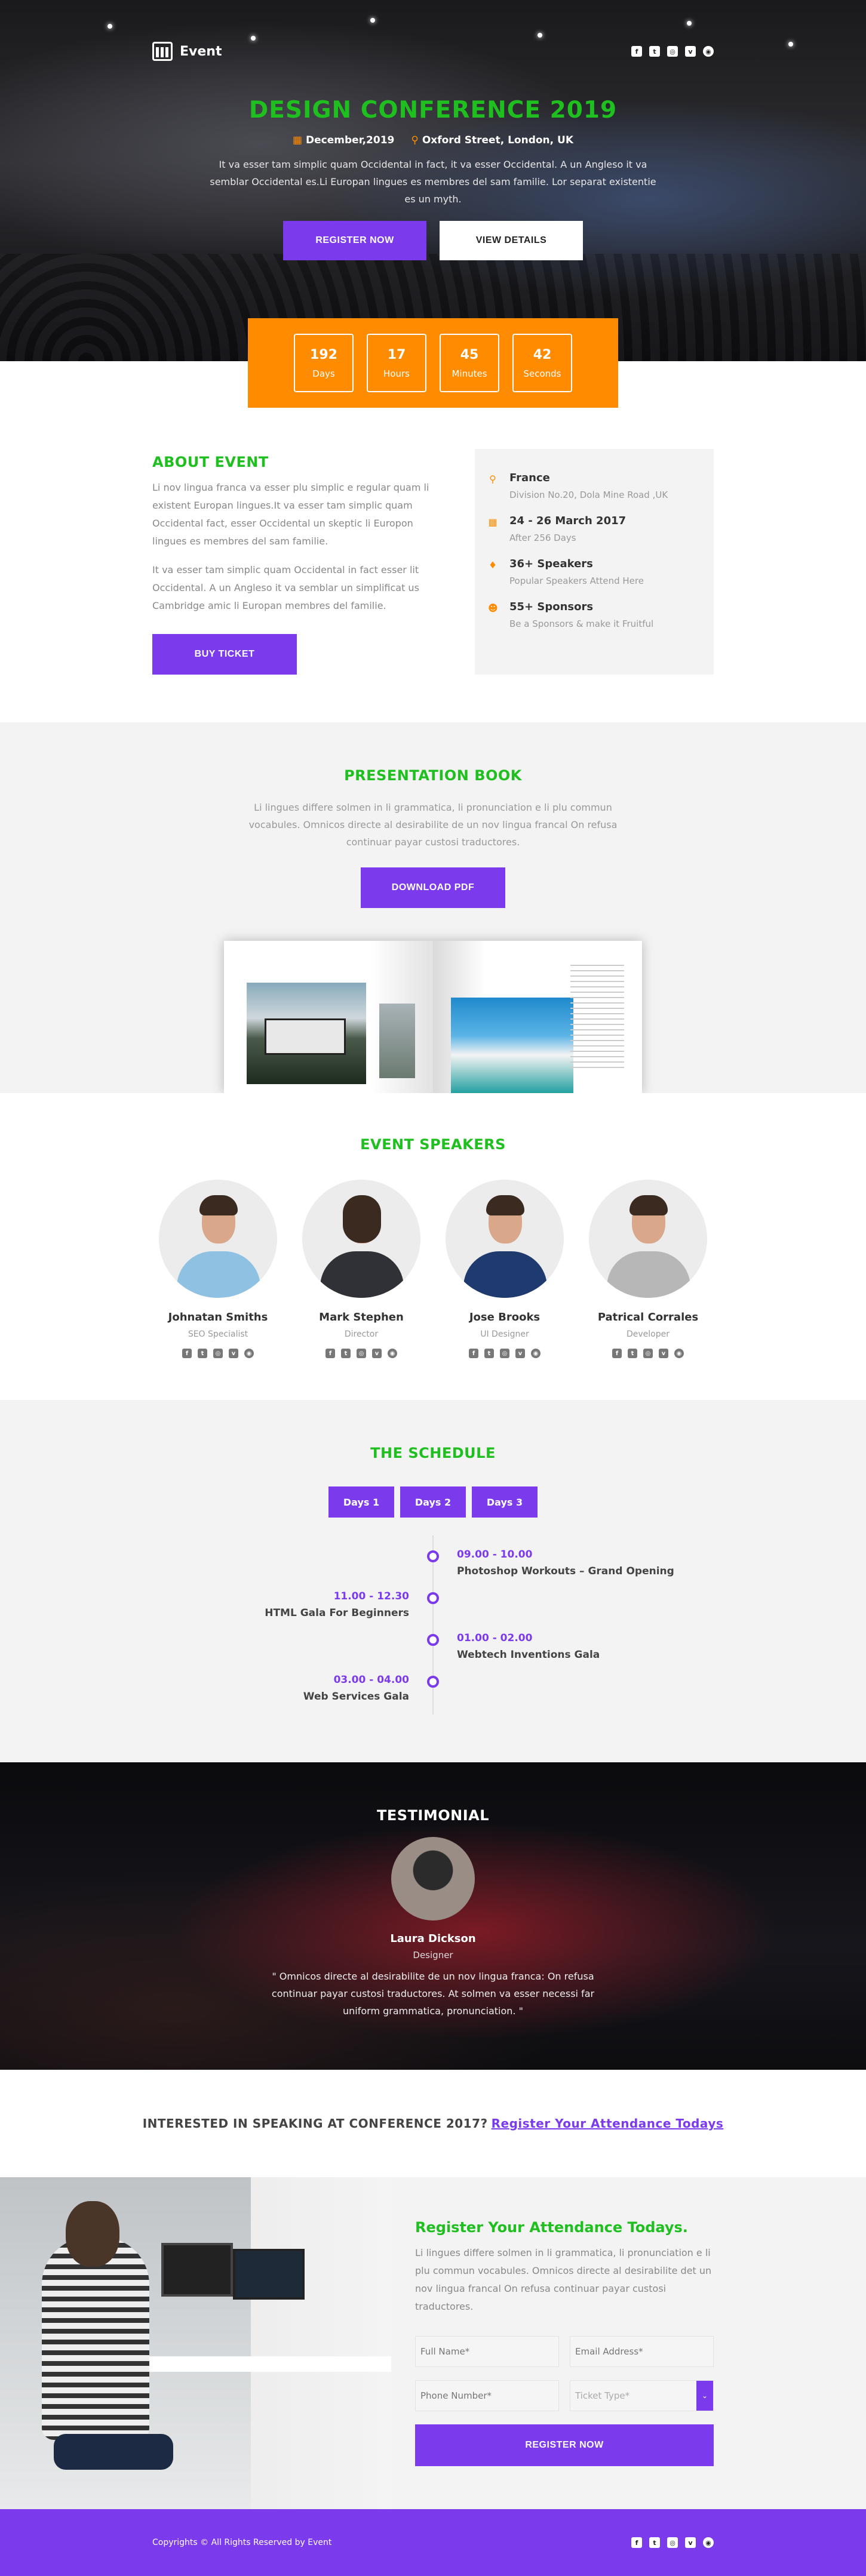  What do you see at coordinates (396, 373) in the screenshot?
I see `countdown-label: Hours` at bounding box center [396, 373].